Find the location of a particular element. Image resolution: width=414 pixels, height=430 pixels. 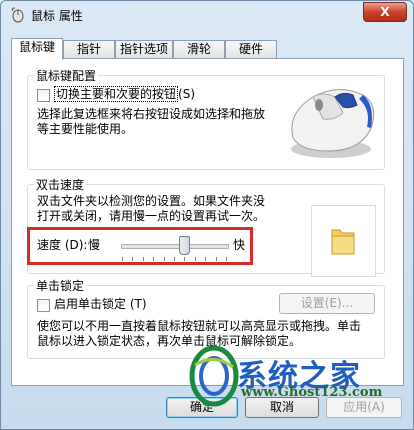

group-title-button-config: 鼠标键配置 is located at coordinates (66, 75).